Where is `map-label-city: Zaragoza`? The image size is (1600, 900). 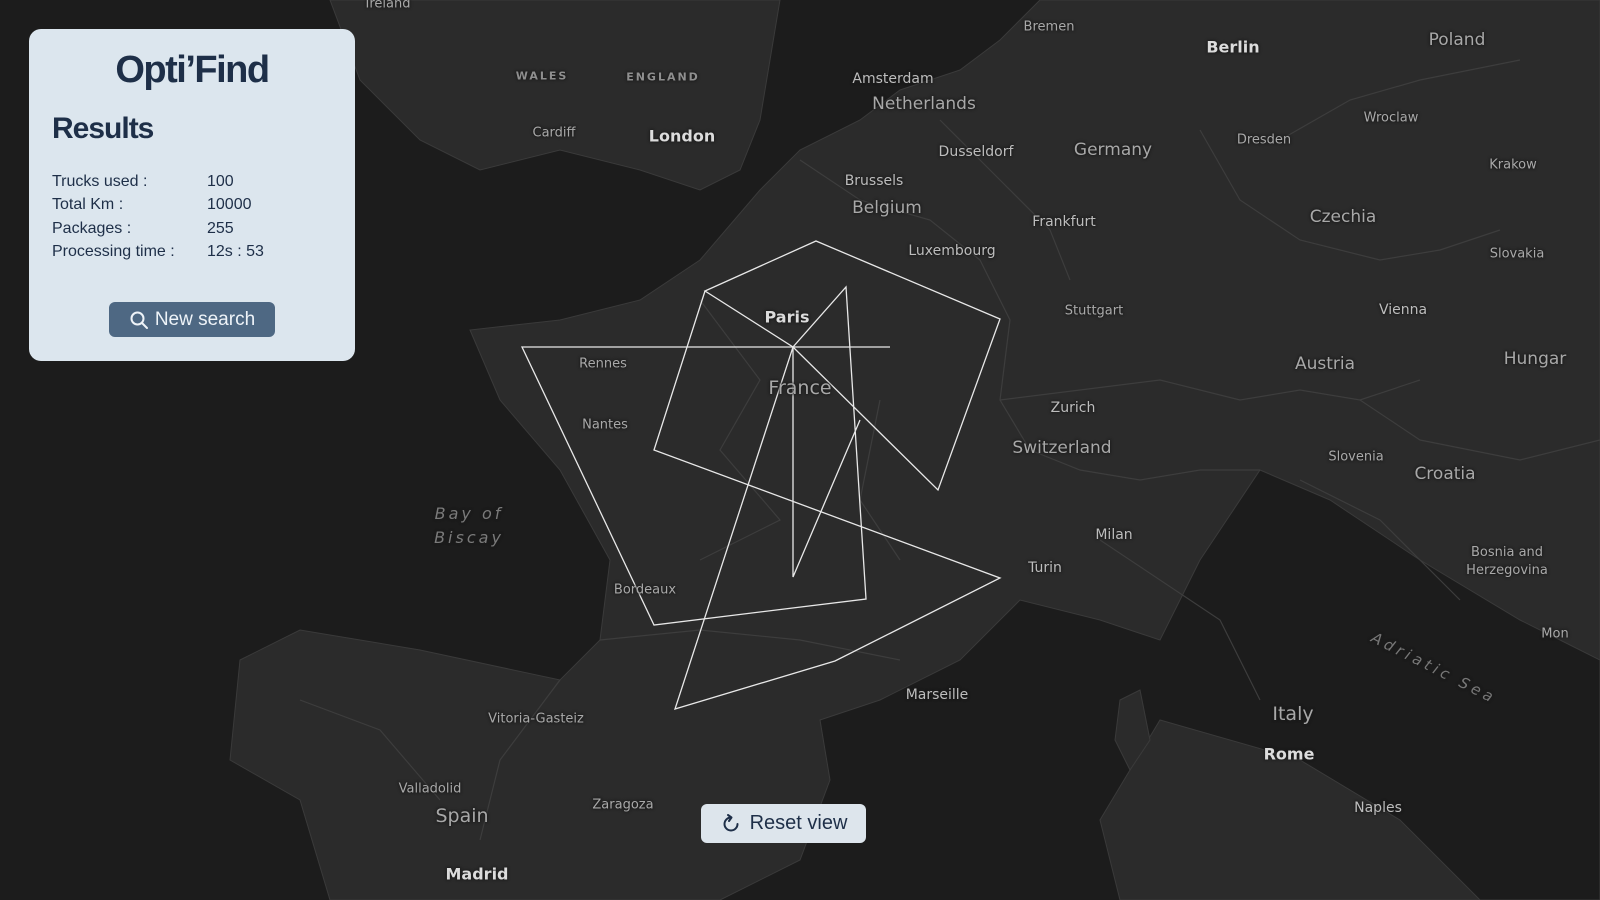
map-label-city: Zaragoza is located at coordinates (623, 805).